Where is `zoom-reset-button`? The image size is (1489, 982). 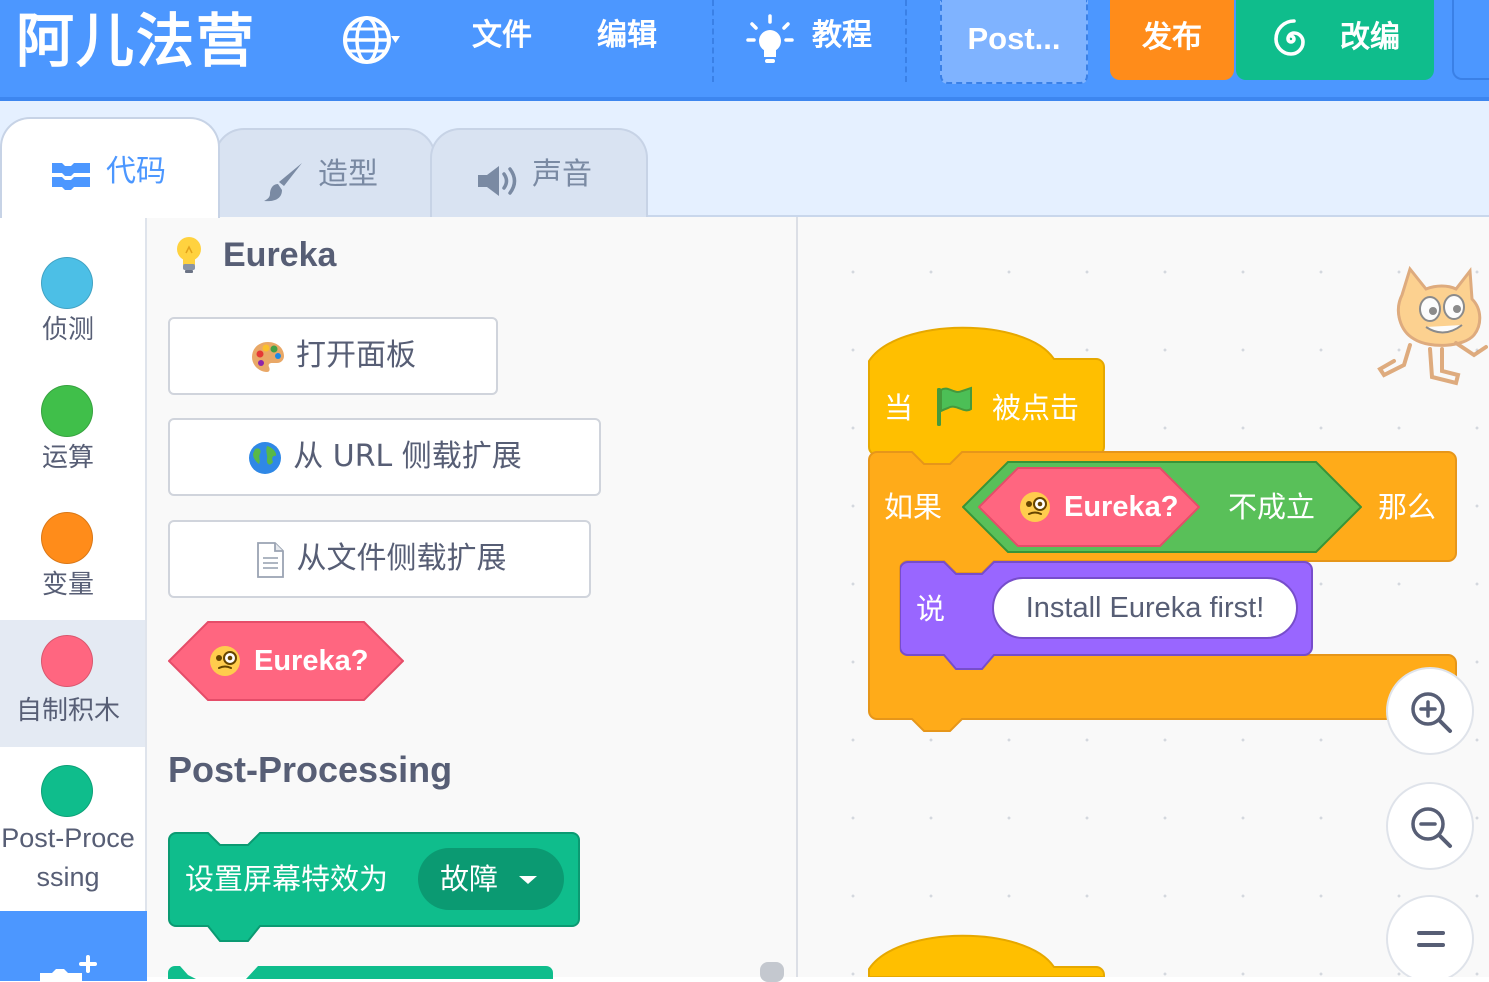
zoom-reset-button is located at coordinates (1430, 936).